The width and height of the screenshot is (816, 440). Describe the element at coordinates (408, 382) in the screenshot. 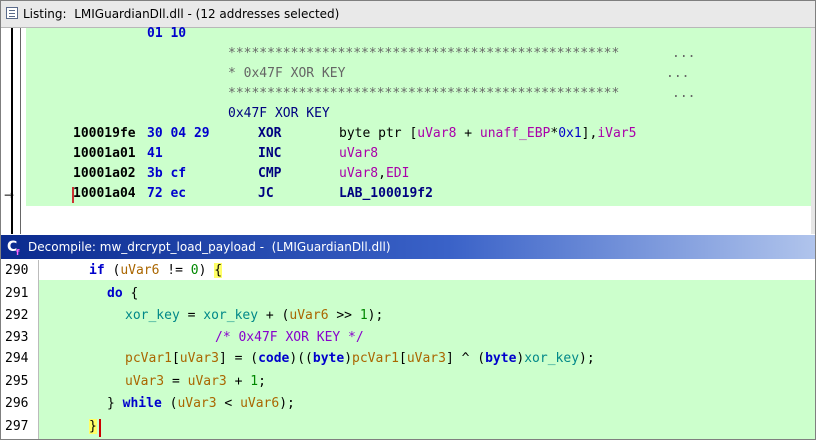

I see `code-line: 295 uVar3 = uVar3 + 1;` at that location.